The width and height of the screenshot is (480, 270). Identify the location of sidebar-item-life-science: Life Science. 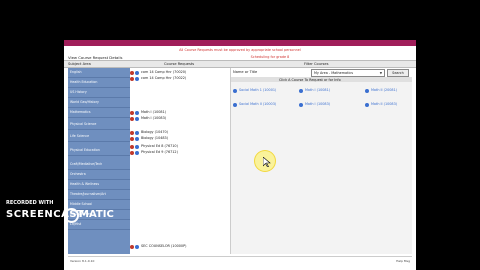
(99, 137).